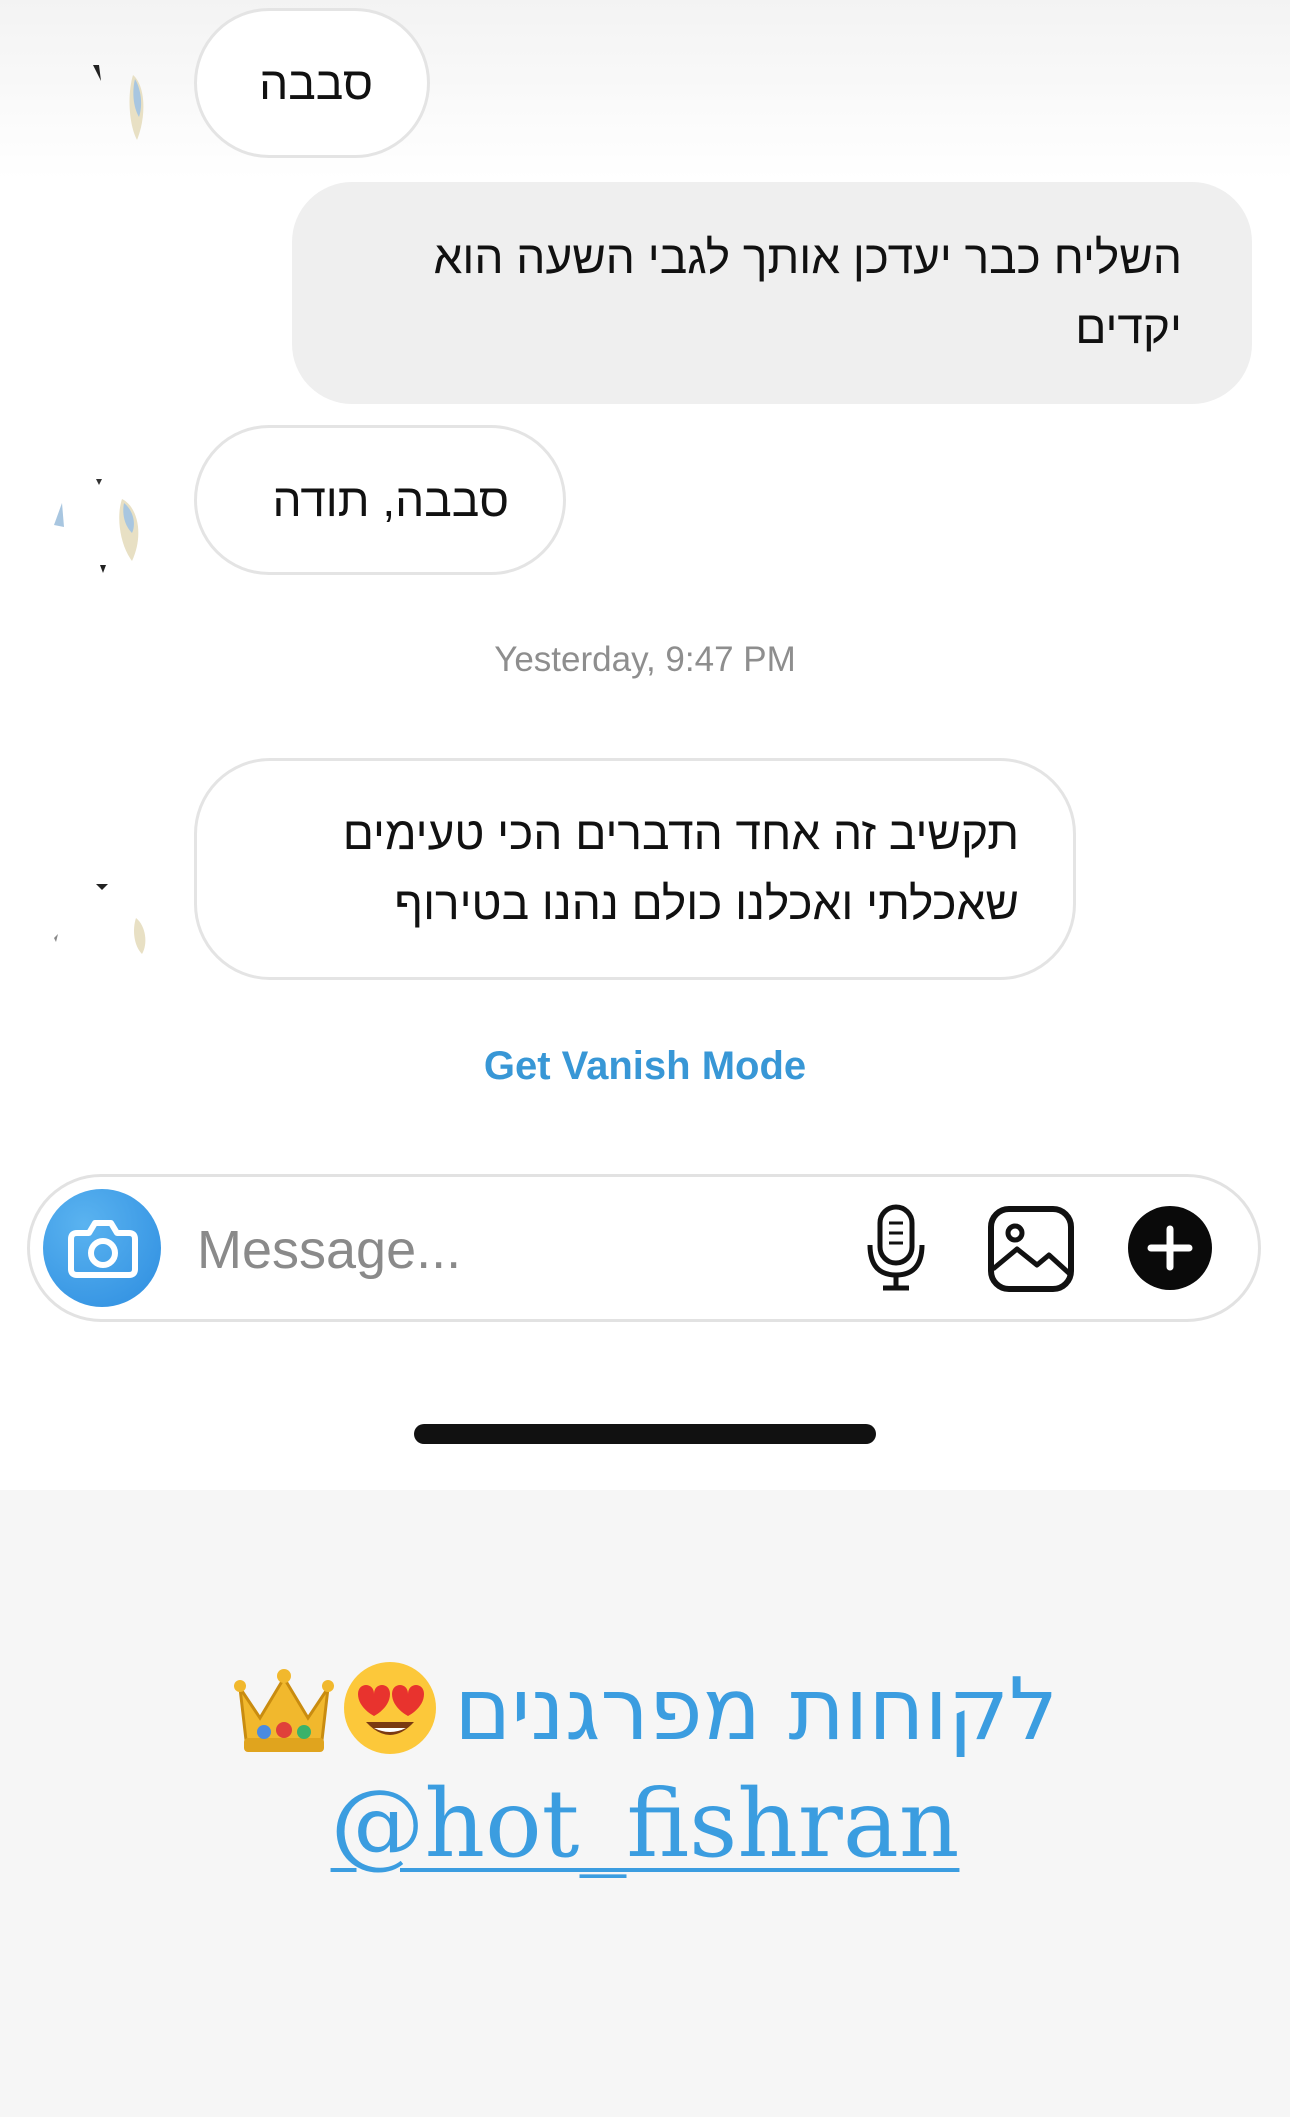 The width and height of the screenshot is (1290, 2117). I want to click on message-bubble-received: סבבה, so click(312, 83).